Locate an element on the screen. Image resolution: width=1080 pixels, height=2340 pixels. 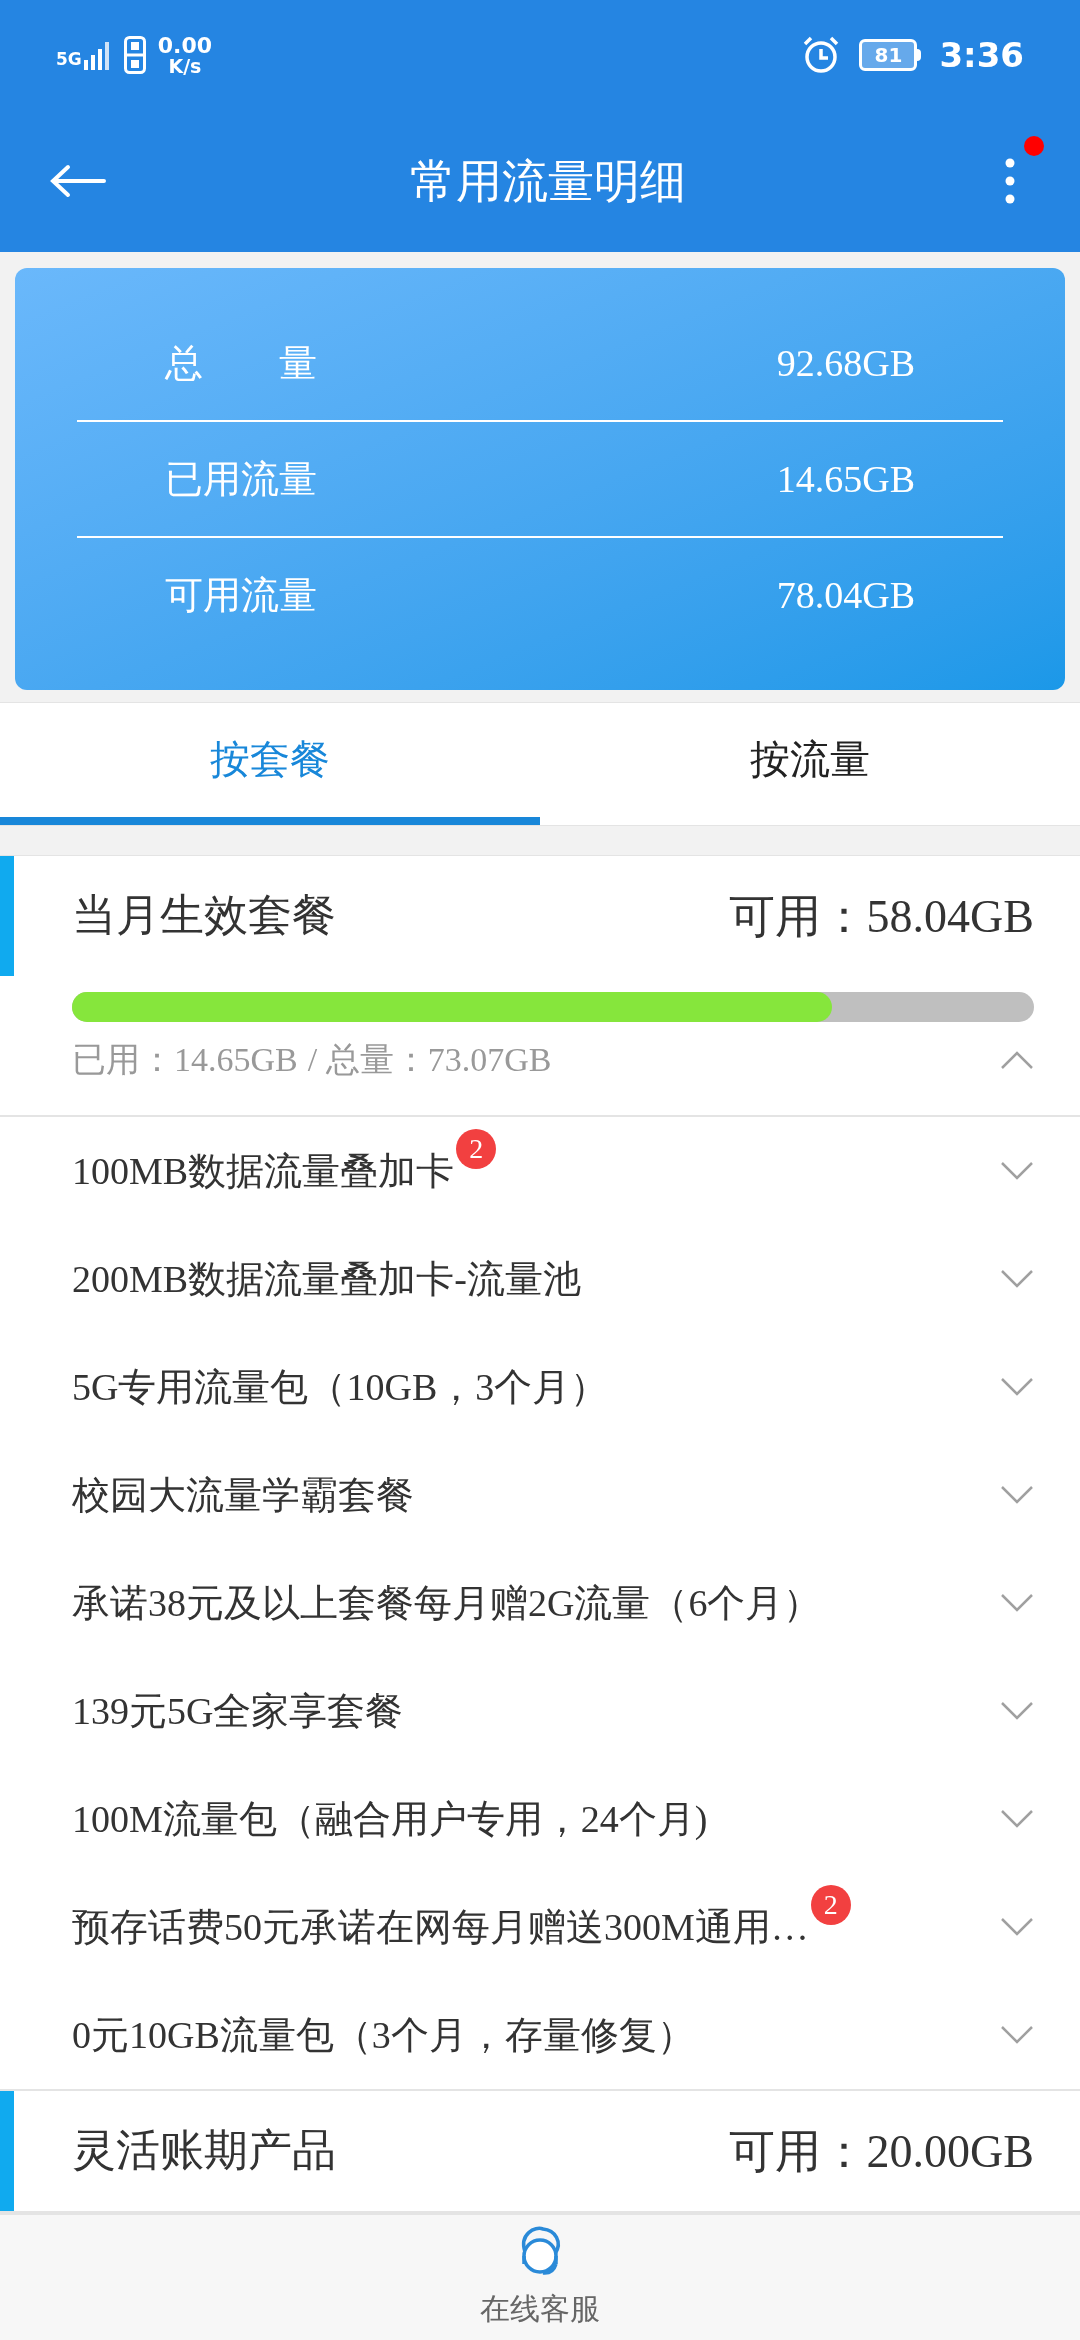
speed-unit: K/s is located at coordinates (185, 66).